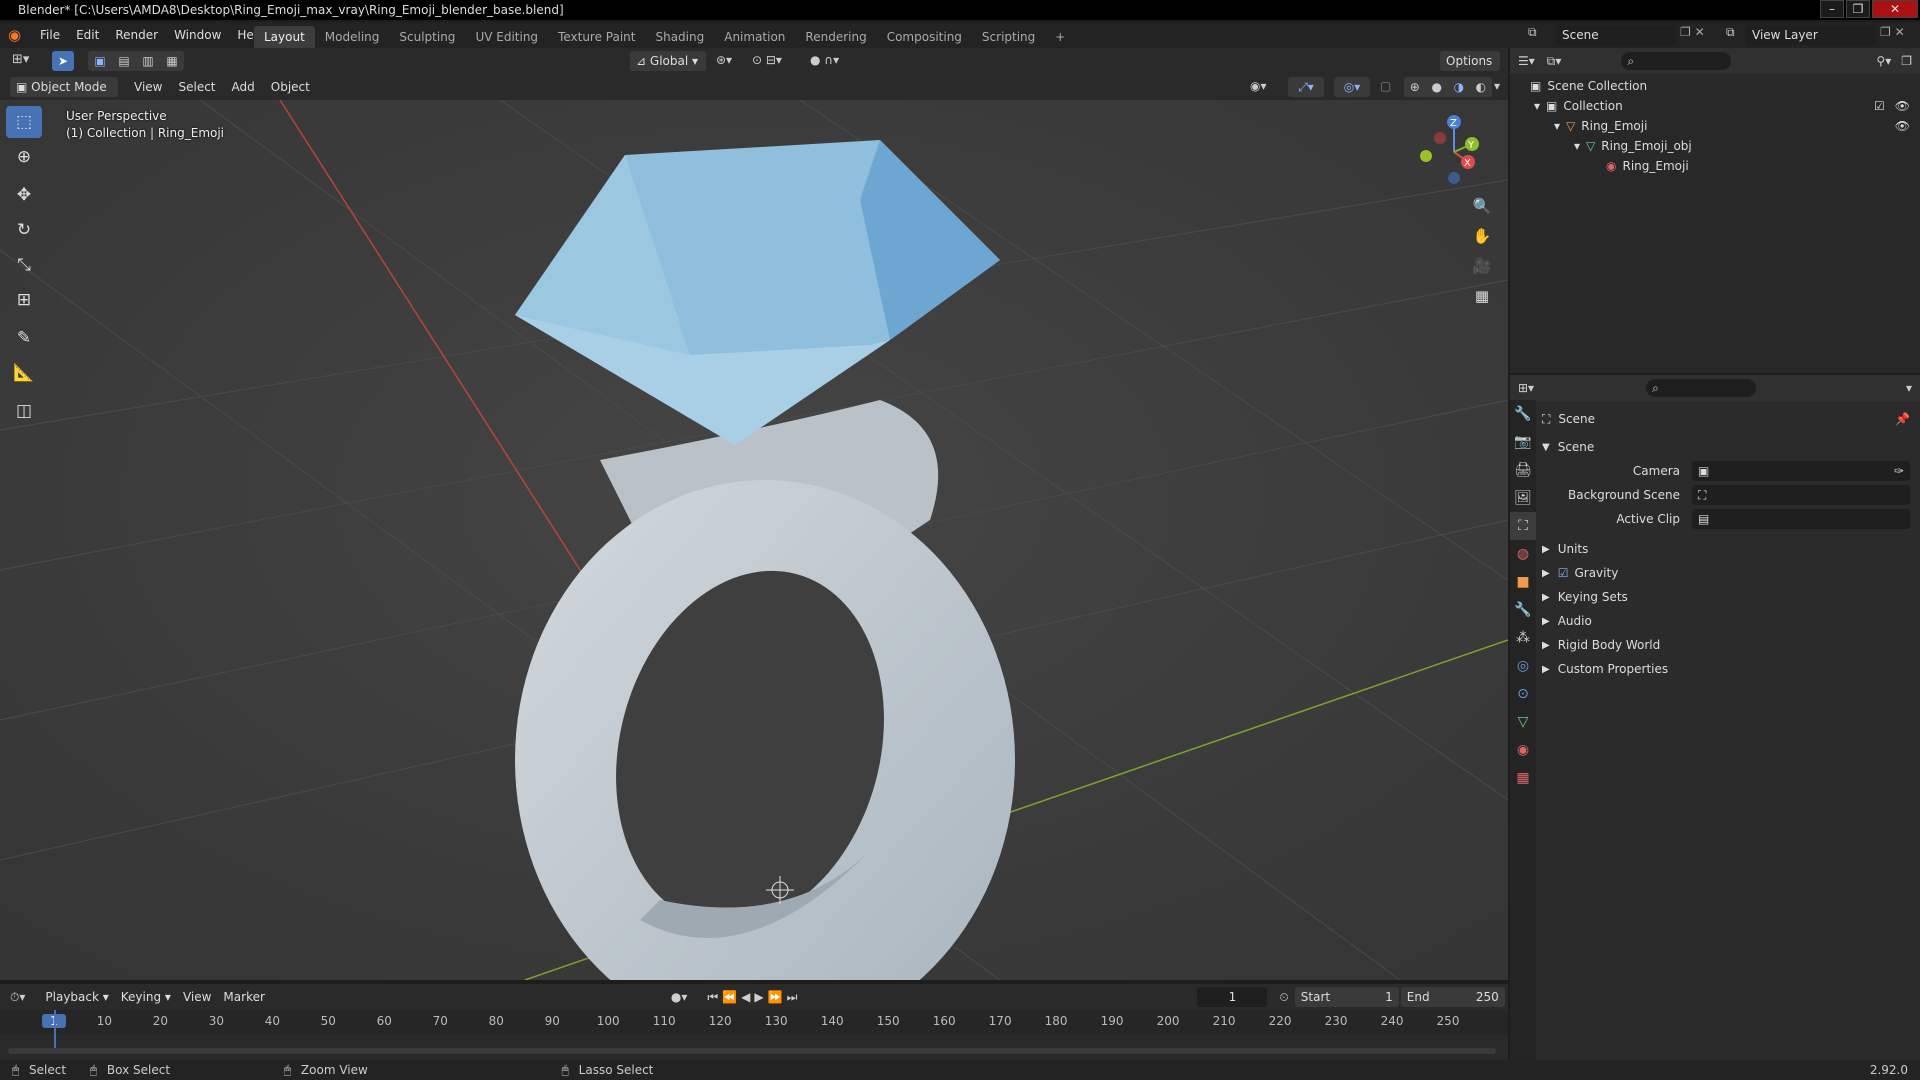 This screenshot has width=1920, height=1080. Describe the element at coordinates (1523, 722) in the screenshot. I see `data-tab-icon: ▽` at that location.